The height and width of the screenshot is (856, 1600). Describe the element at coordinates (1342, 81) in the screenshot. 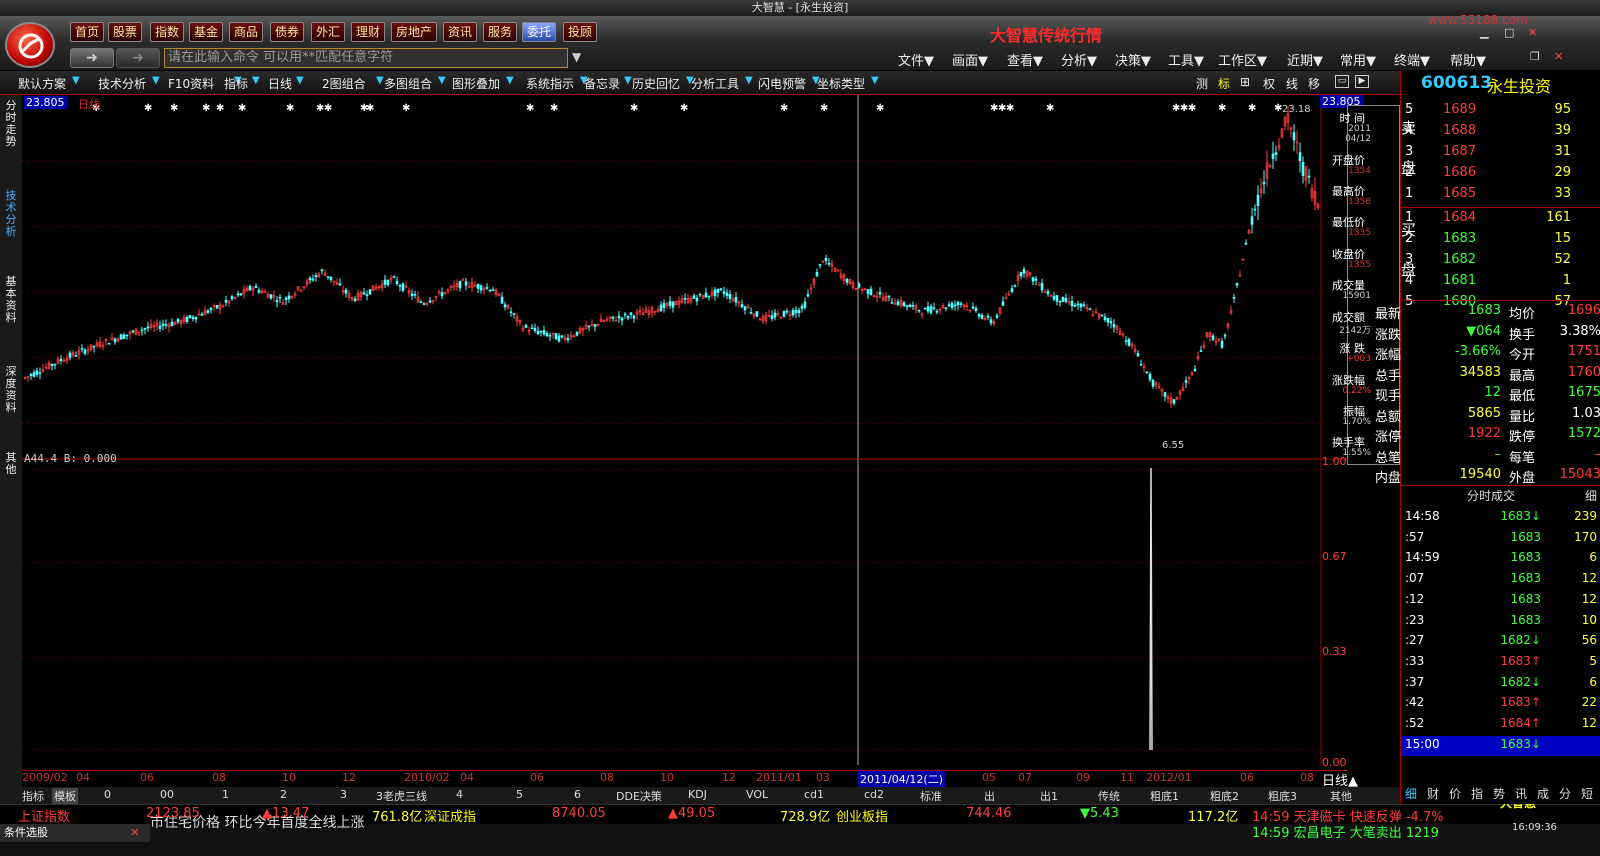

I see `window-icon: ▭` at that location.